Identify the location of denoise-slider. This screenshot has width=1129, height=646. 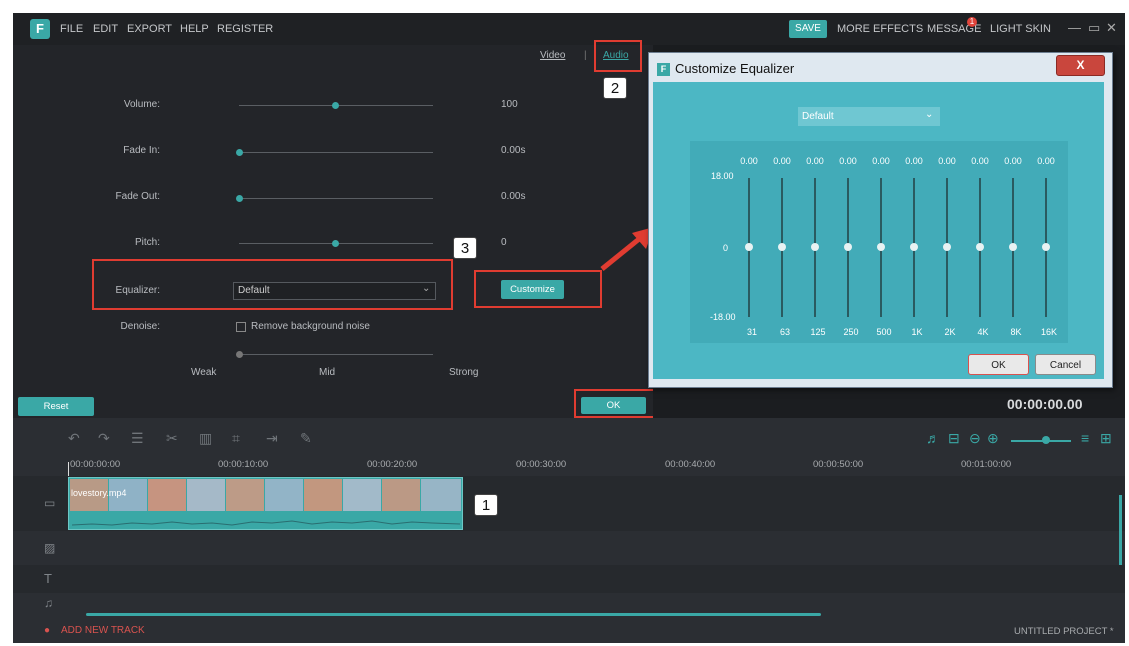
(336, 354).